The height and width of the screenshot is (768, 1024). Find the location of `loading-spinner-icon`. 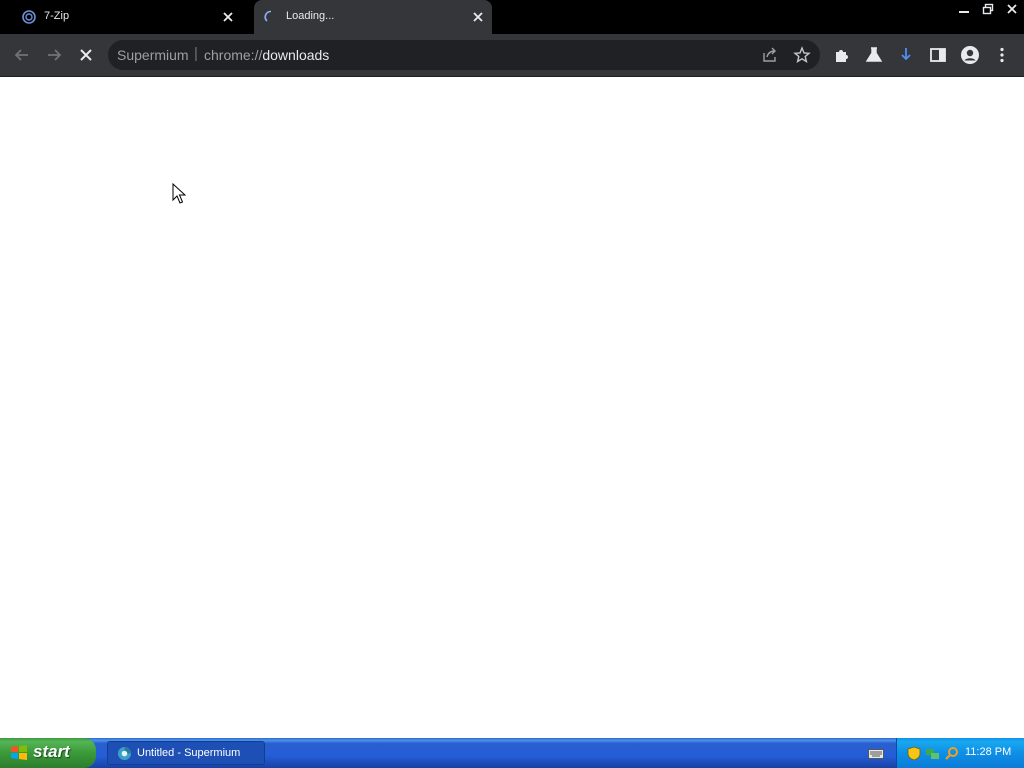

loading-spinner-icon is located at coordinates (271, 17).